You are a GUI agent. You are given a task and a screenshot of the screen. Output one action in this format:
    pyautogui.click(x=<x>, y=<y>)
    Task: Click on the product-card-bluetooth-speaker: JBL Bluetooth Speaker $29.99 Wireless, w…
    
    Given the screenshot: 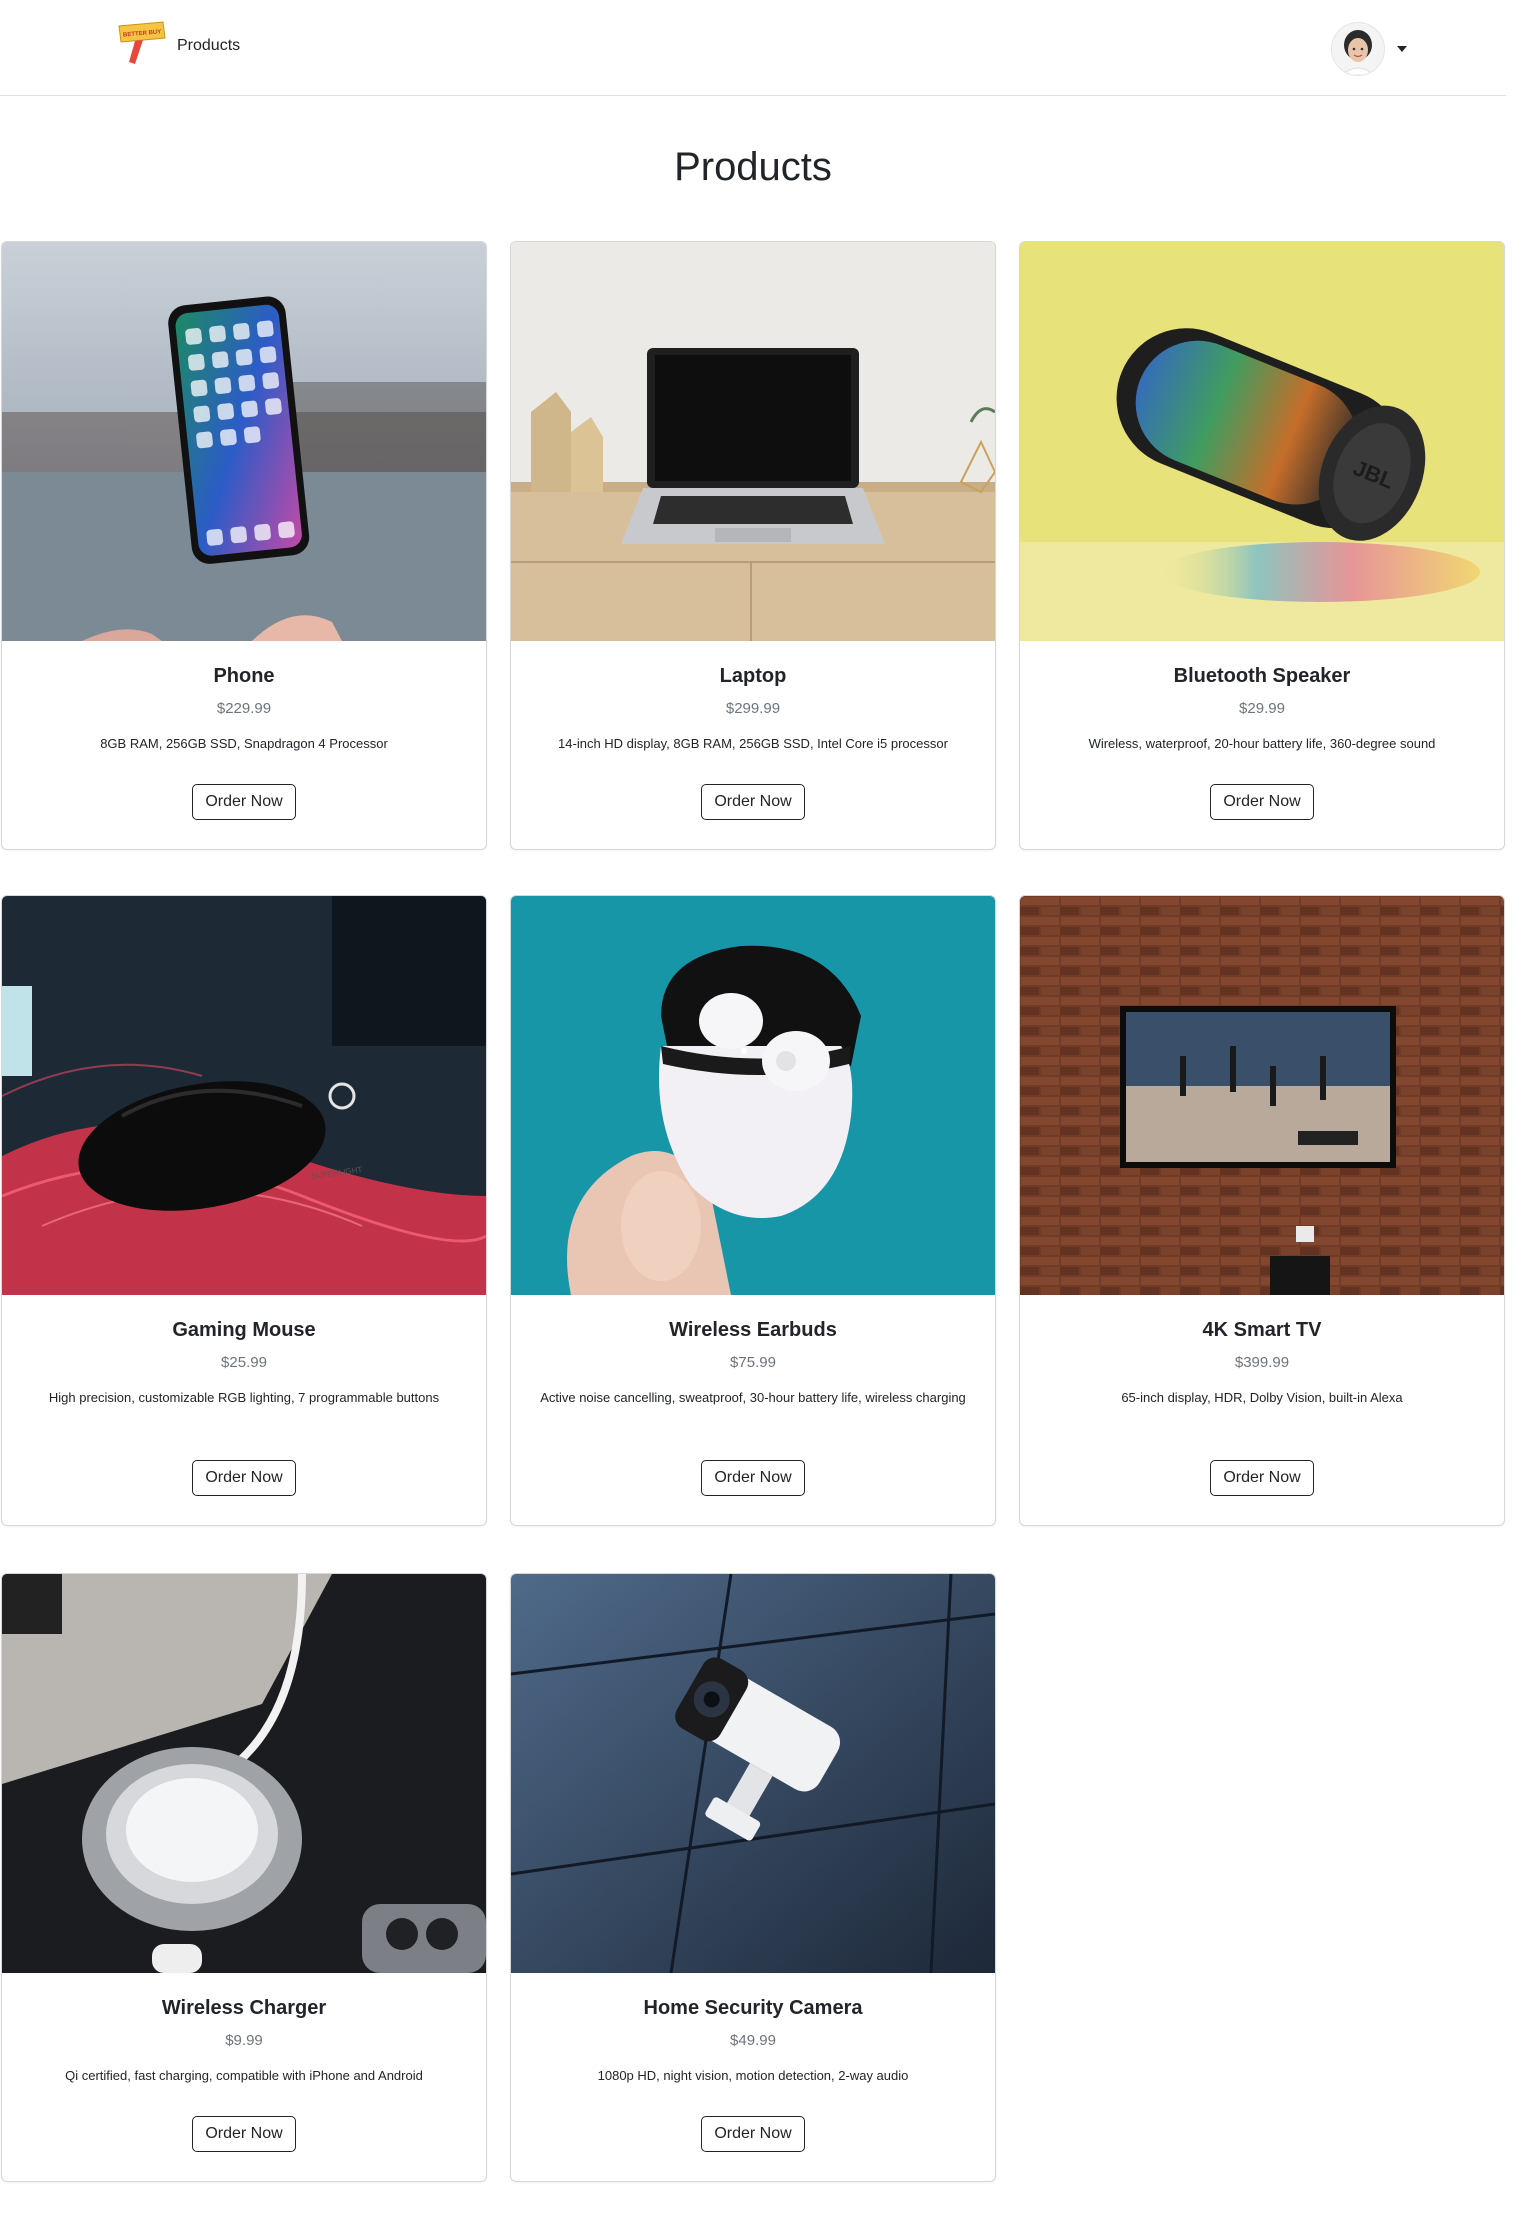 What is the action you would take?
    pyautogui.click(x=1262, y=545)
    